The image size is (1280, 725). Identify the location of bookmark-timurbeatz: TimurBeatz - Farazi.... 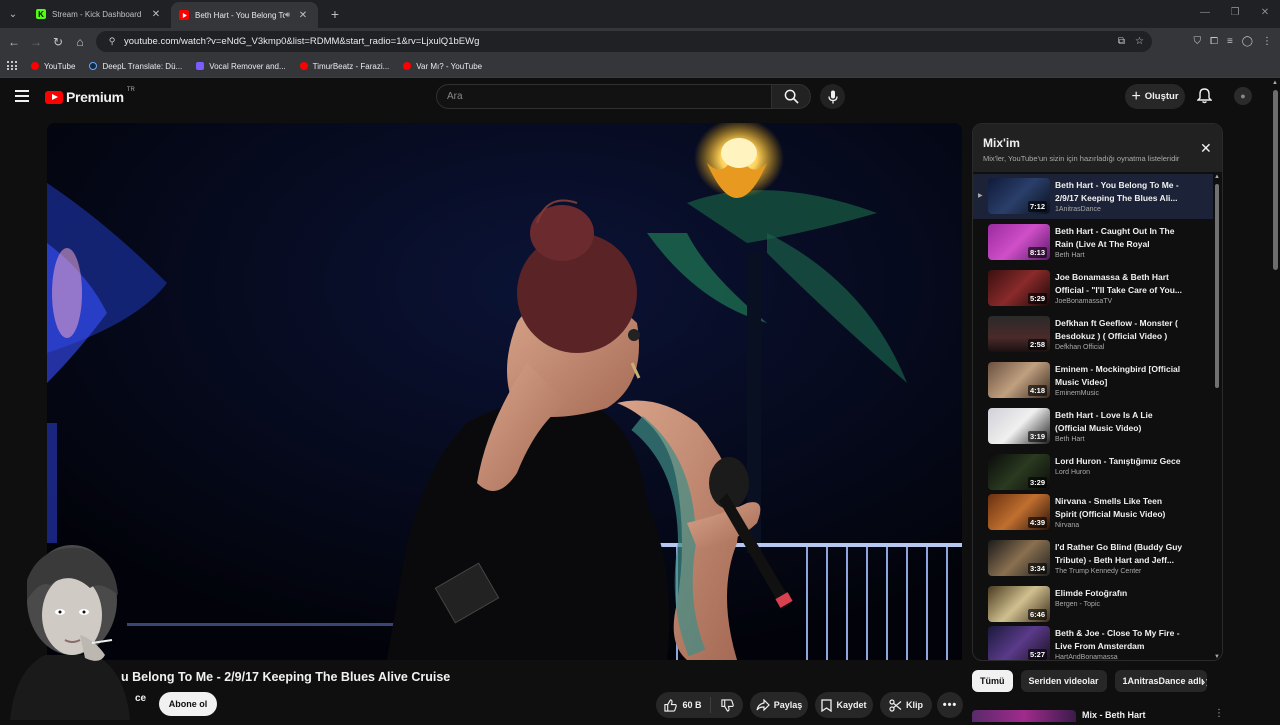
(344, 66).